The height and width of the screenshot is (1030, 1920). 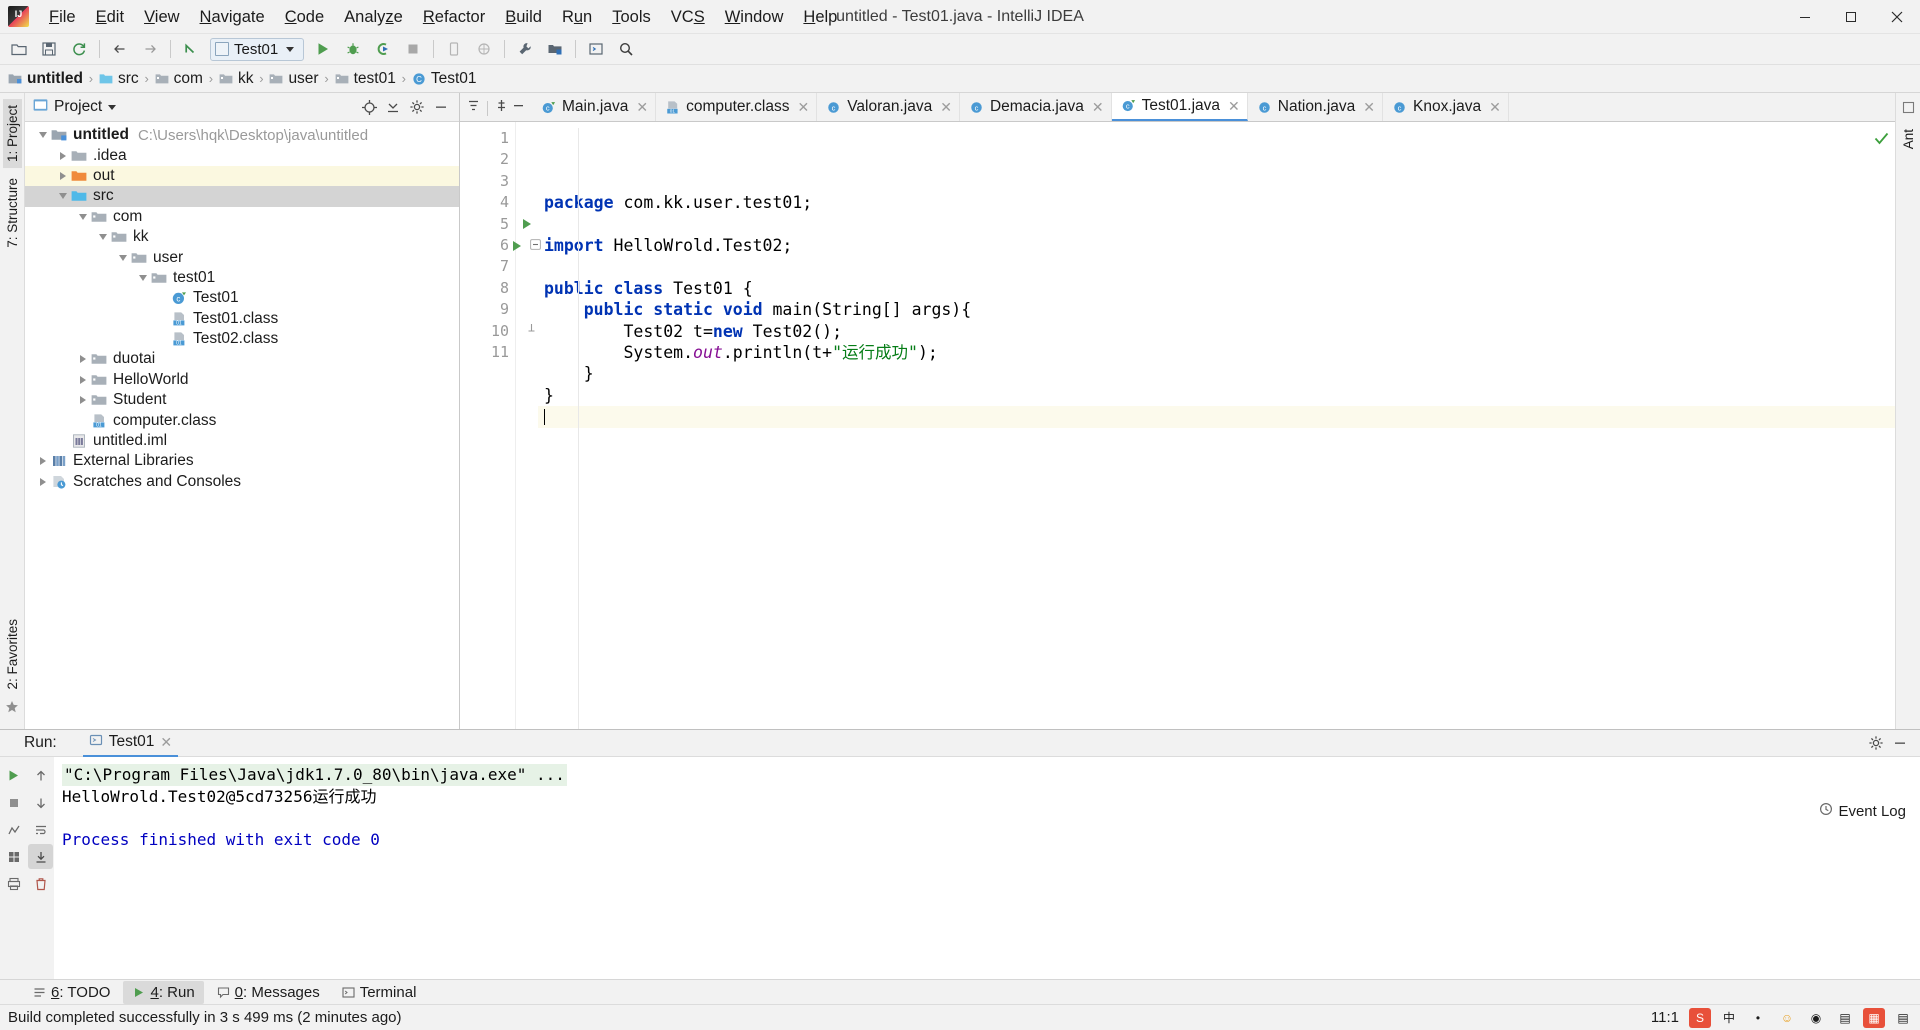 I want to click on fold-end-icon, so click(x=527, y=331).